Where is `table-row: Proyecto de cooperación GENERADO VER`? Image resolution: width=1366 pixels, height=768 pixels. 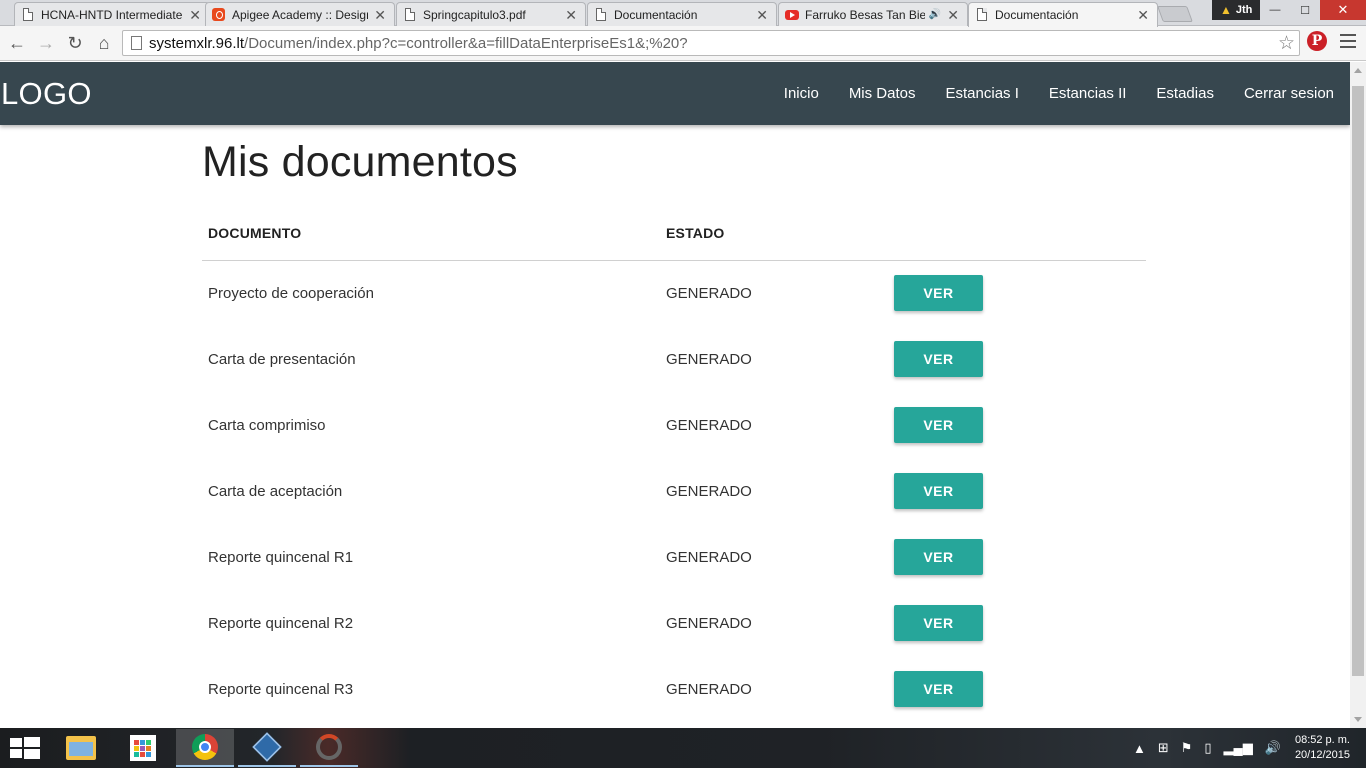
table-row: Proyecto de cooperación GENERADO VER is located at coordinates (674, 293).